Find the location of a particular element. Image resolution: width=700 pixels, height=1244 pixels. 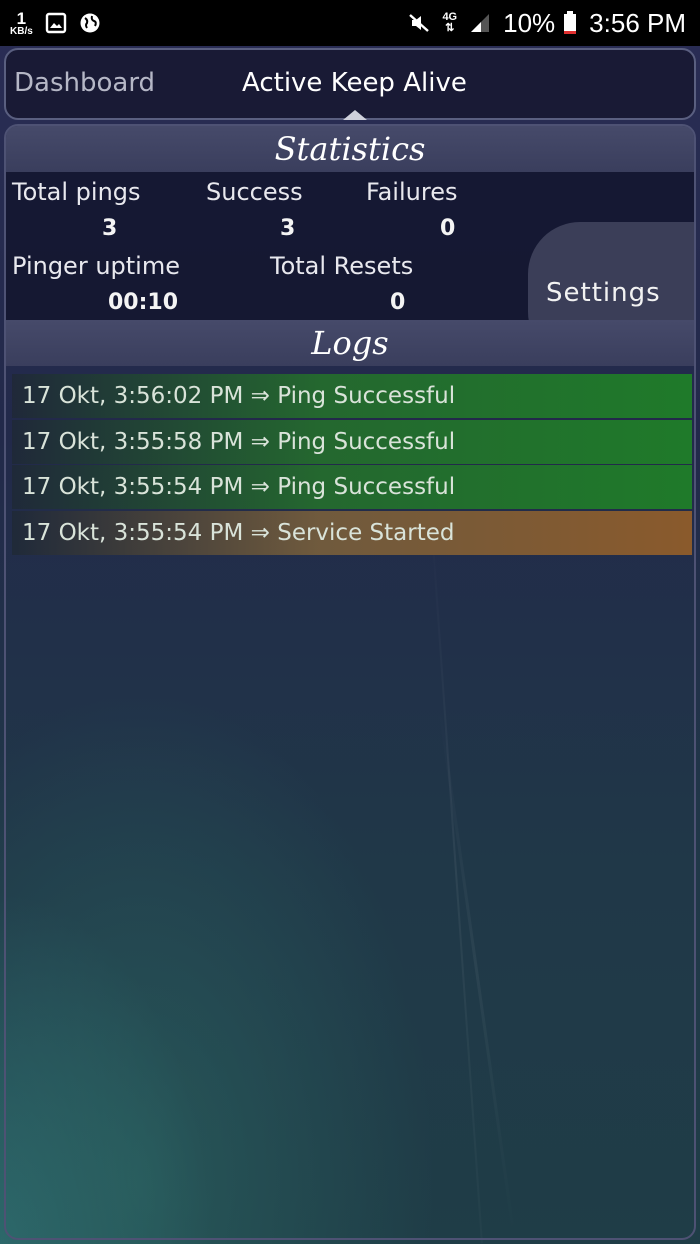

tab-dashboard: Dashboard is located at coordinates (84, 83).